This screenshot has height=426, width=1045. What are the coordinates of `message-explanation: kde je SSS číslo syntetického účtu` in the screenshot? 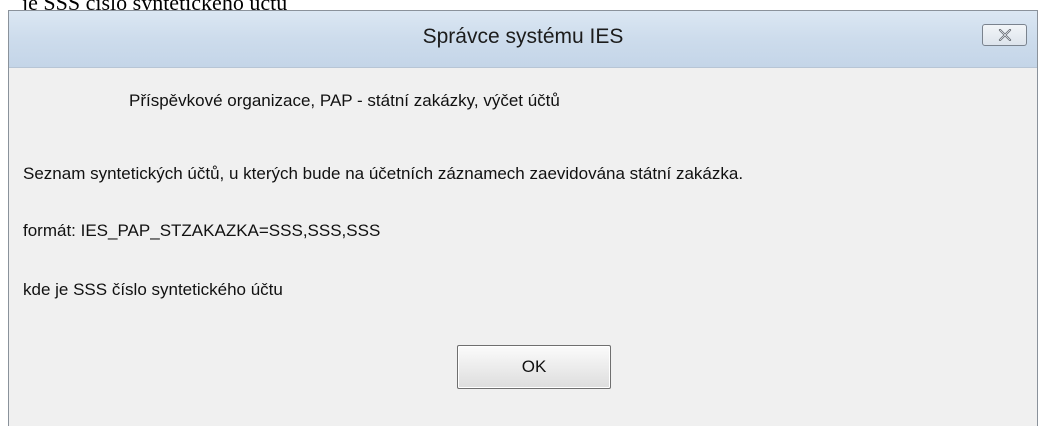 It's located at (153, 289).